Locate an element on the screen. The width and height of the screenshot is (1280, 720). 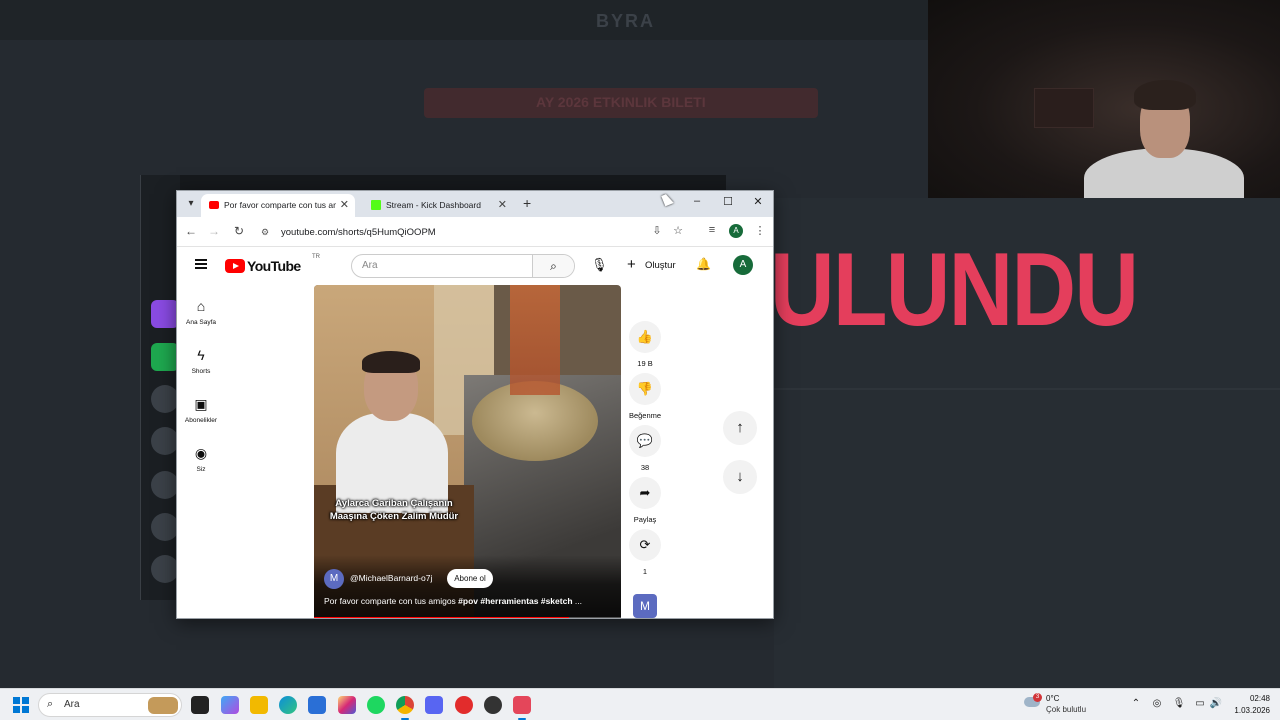
webcam-overlay is located at coordinates (1104, 99).